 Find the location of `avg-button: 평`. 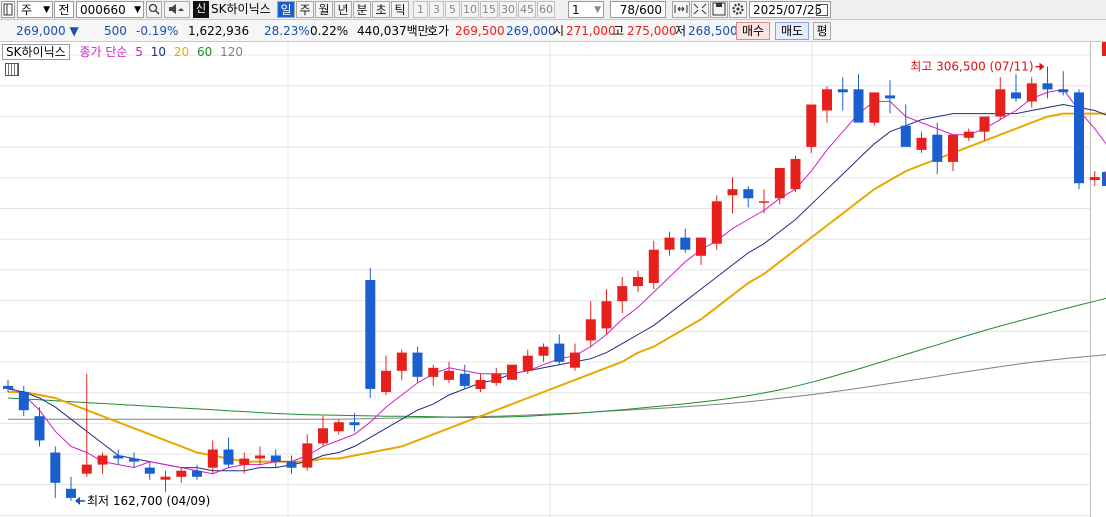

avg-button: 평 is located at coordinates (822, 31).